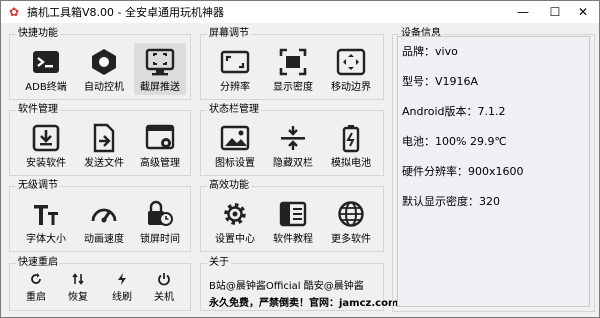  What do you see at coordinates (160, 239) in the screenshot?
I see `tile-label: 锁屏时间` at bounding box center [160, 239].